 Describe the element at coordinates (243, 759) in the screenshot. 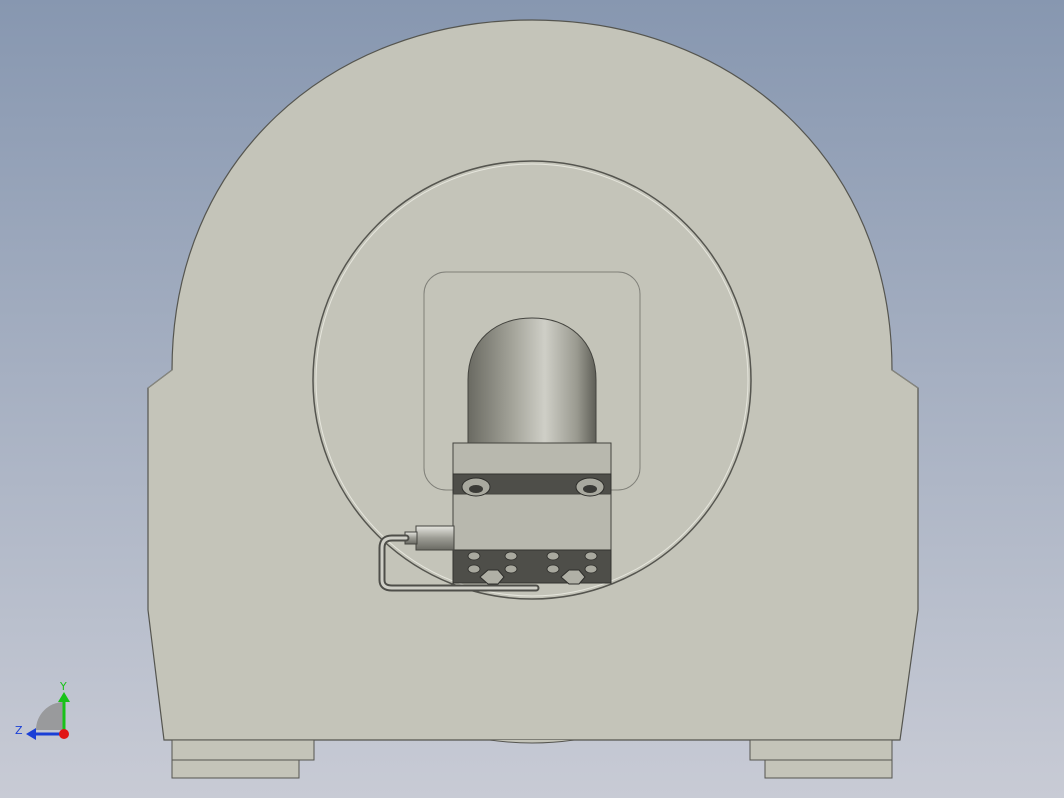

I see `left-foot` at that location.